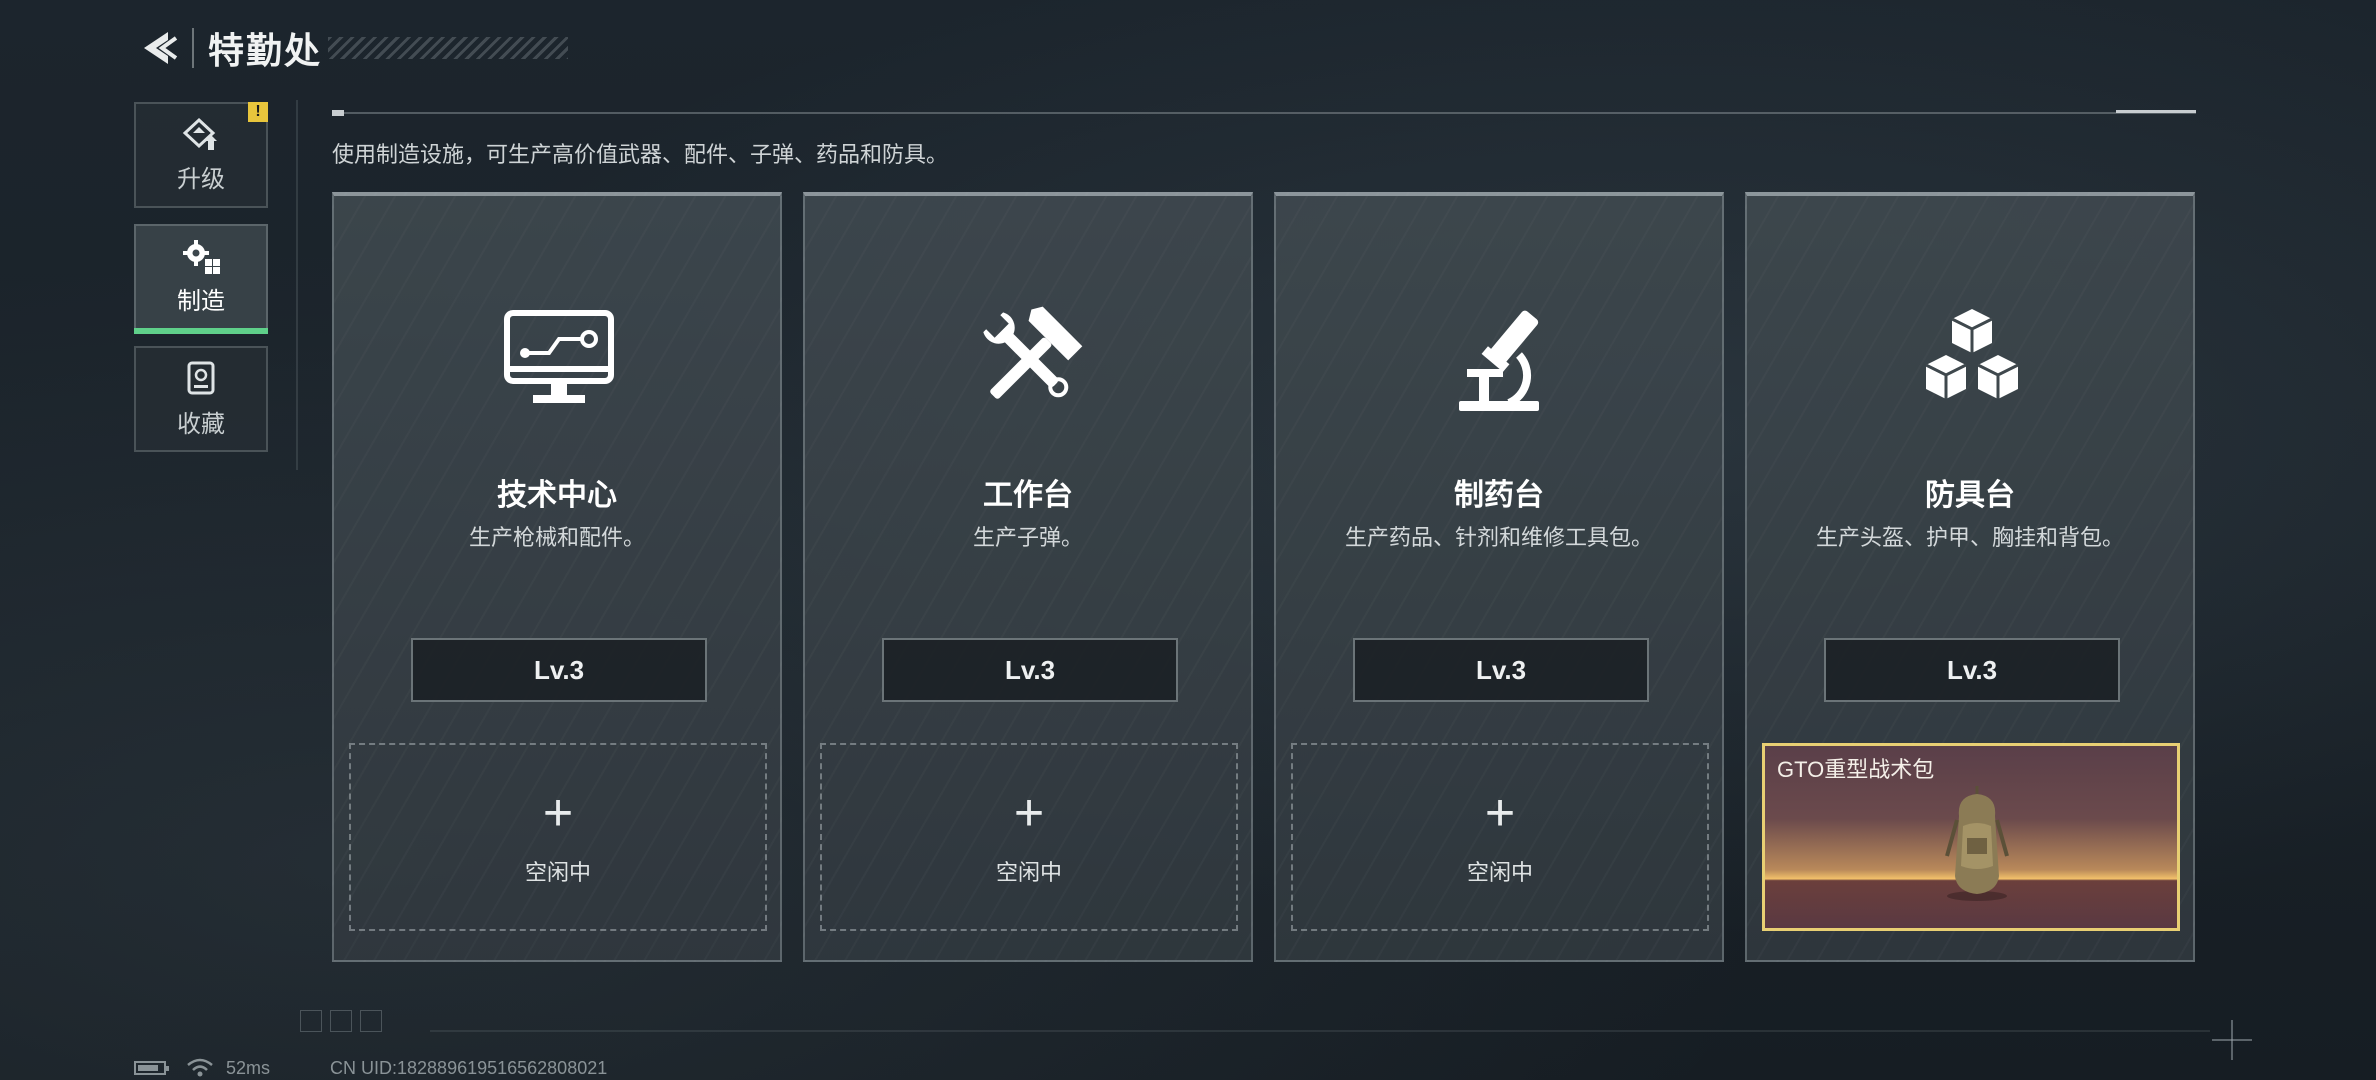  I want to click on divider-line, so click(297, 285).